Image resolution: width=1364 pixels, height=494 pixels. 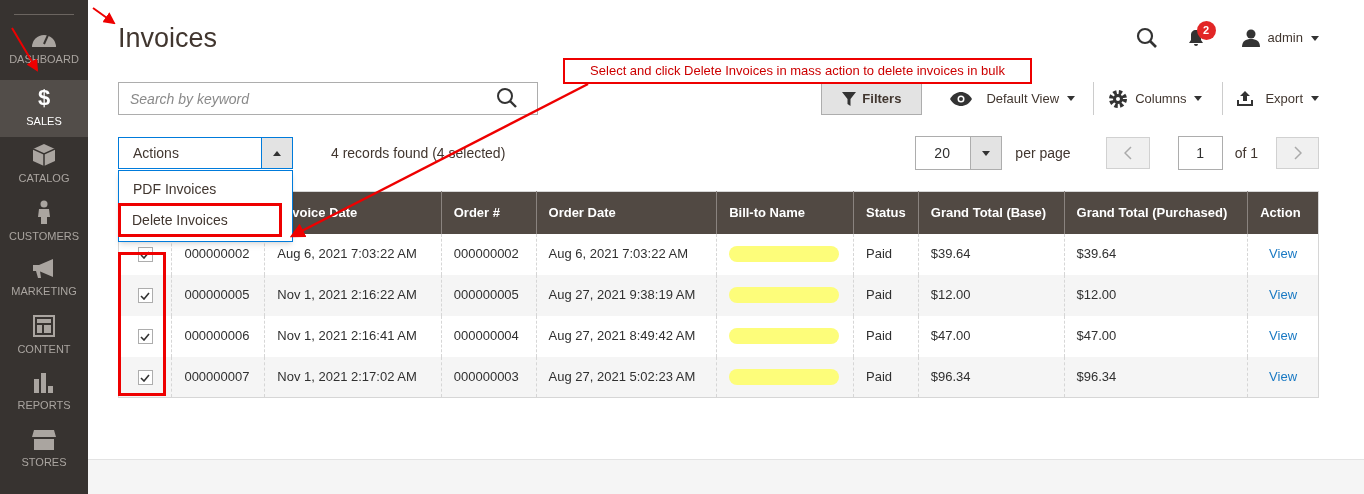 What do you see at coordinates (1250, 38) in the screenshot?
I see `user-icon` at bounding box center [1250, 38].